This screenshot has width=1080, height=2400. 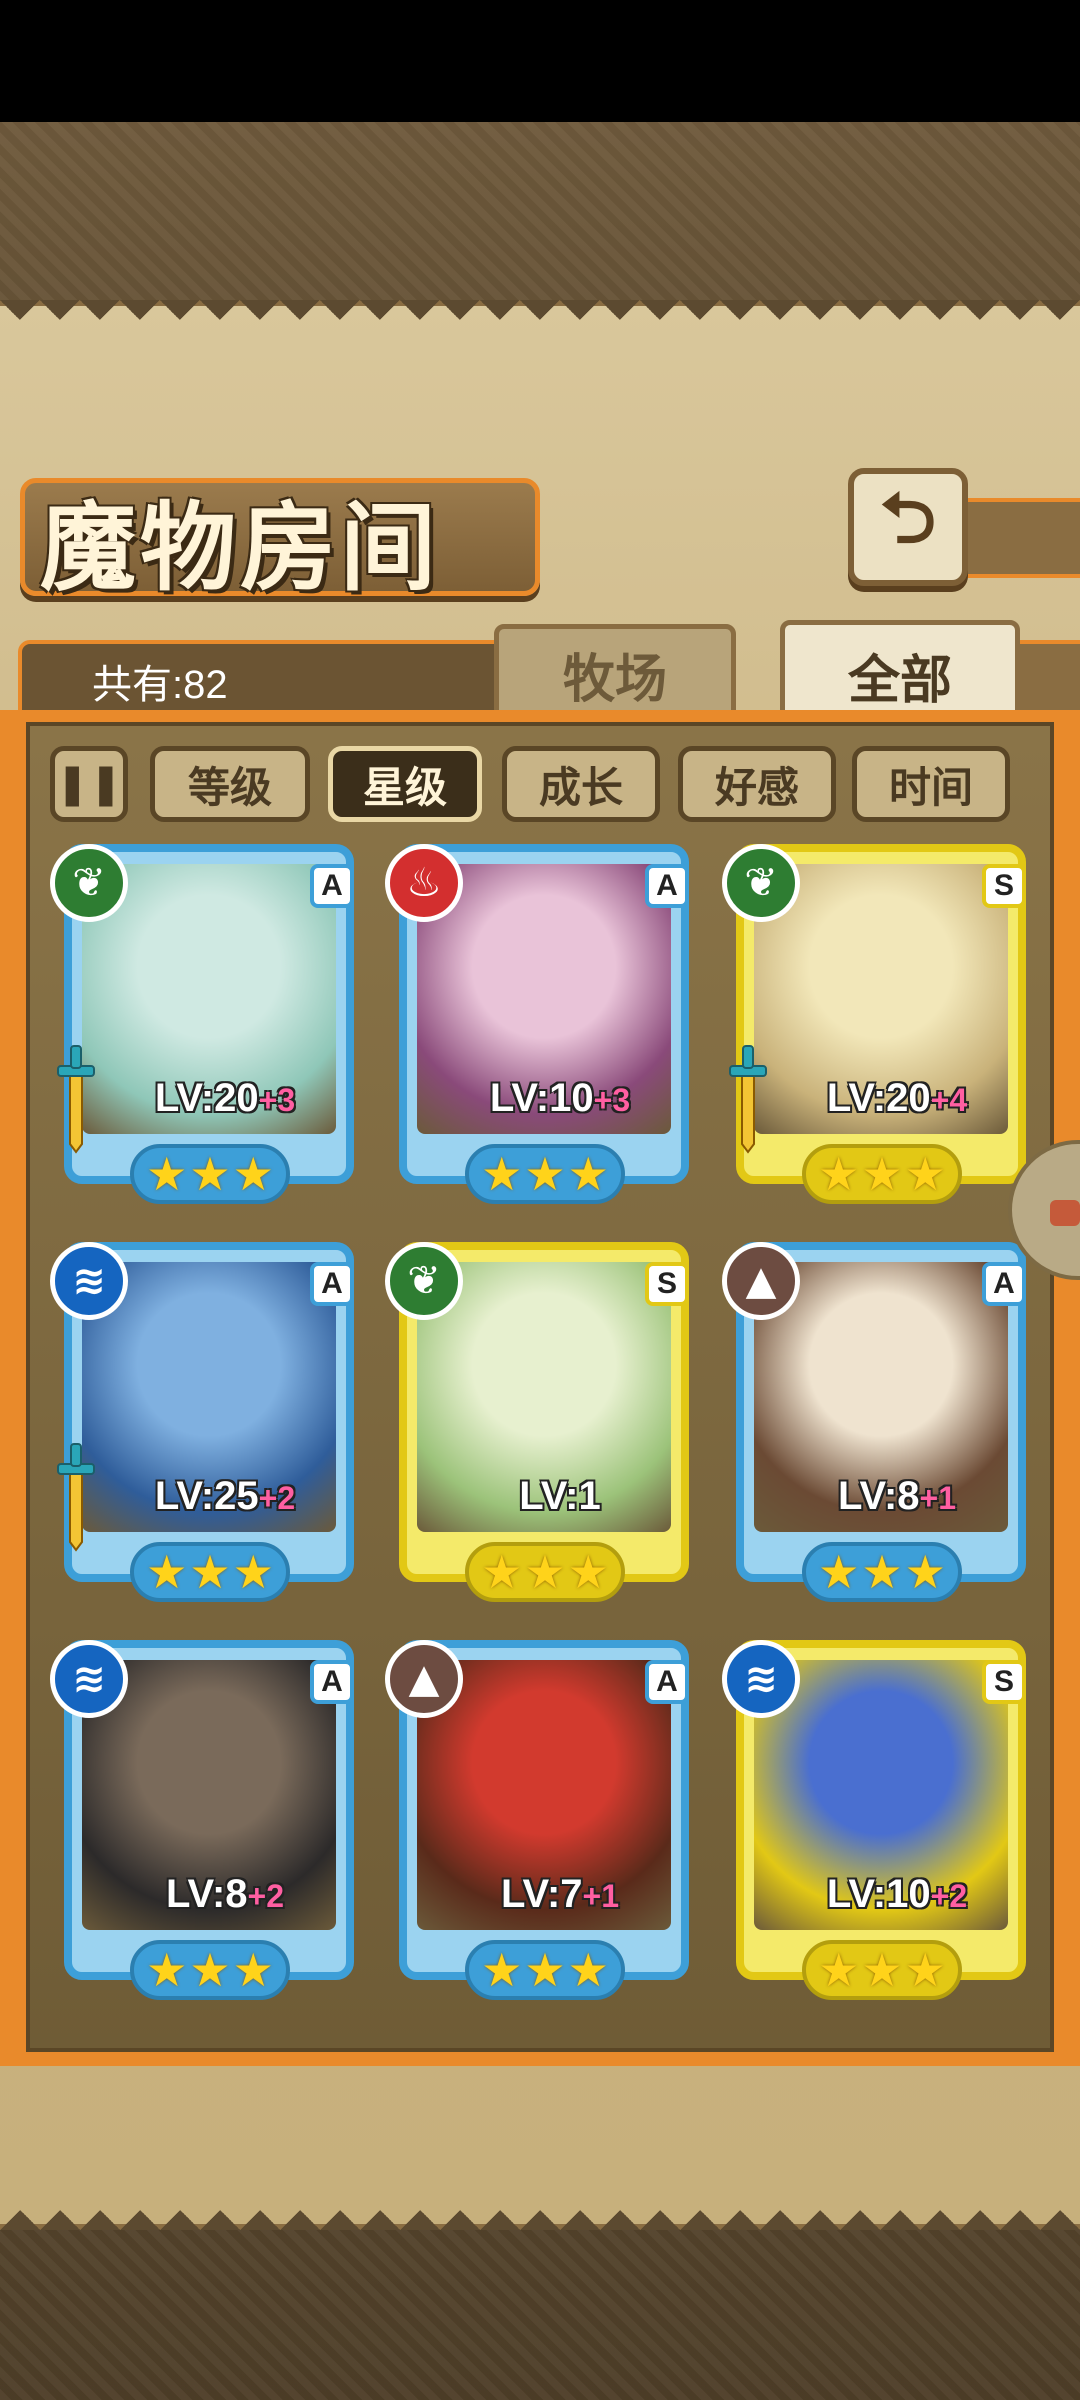 What do you see at coordinates (614, 679) in the screenshot?
I see `tab-ranch-label: 牧场` at bounding box center [614, 679].